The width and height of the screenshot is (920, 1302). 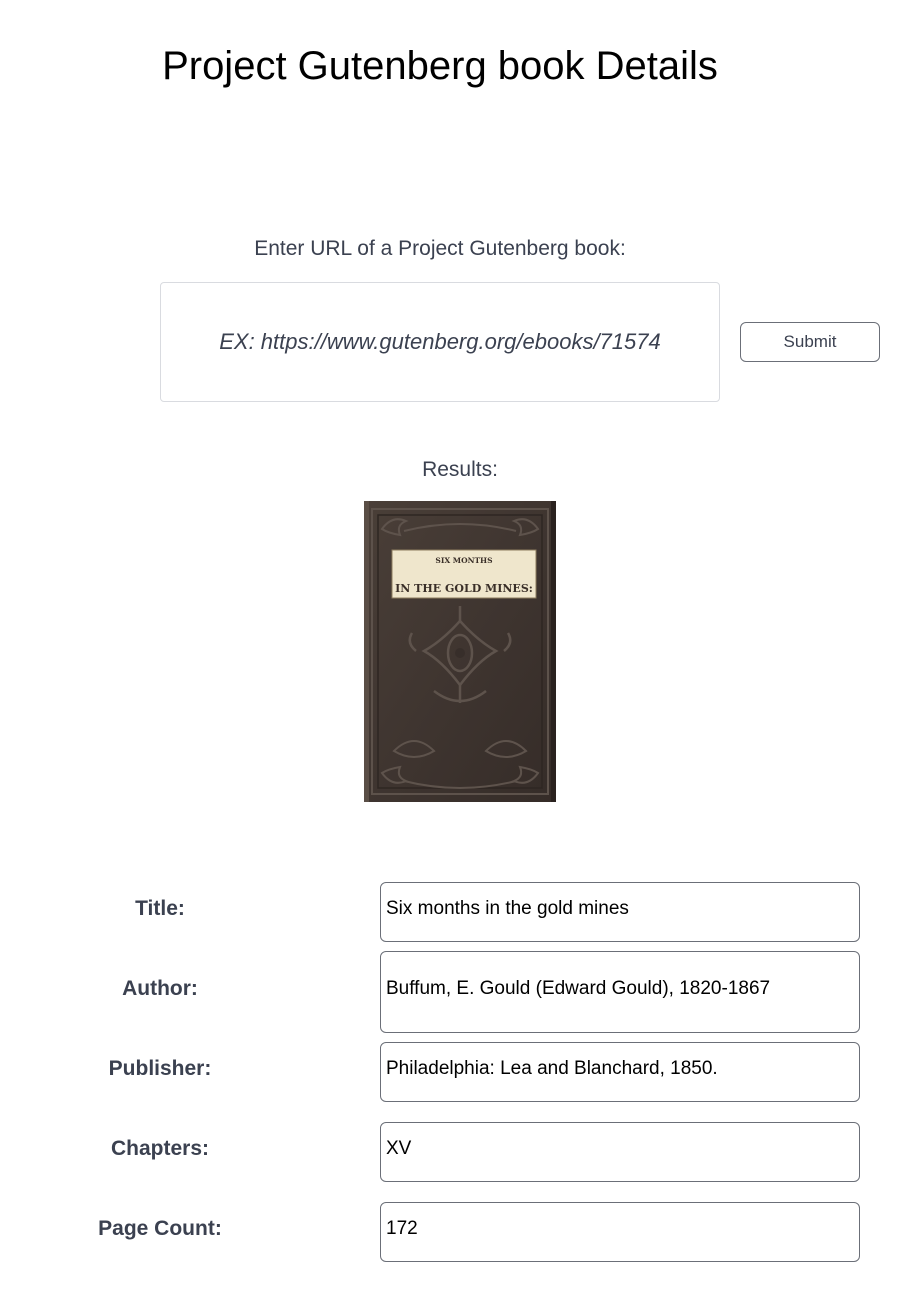 What do you see at coordinates (464, 588) in the screenshot?
I see `cover-title-line2: IN THE GOLD MINES:` at bounding box center [464, 588].